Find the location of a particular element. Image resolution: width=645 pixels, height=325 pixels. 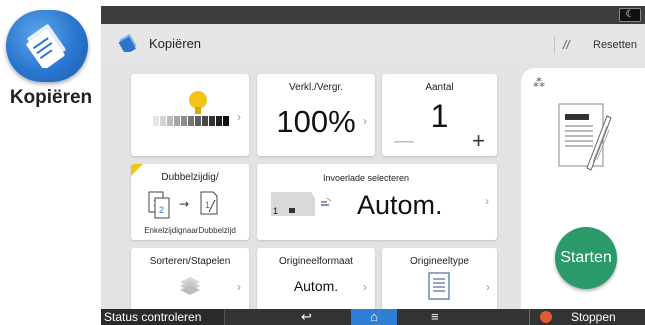

copy-header-icon is located at coordinates (128, 45).